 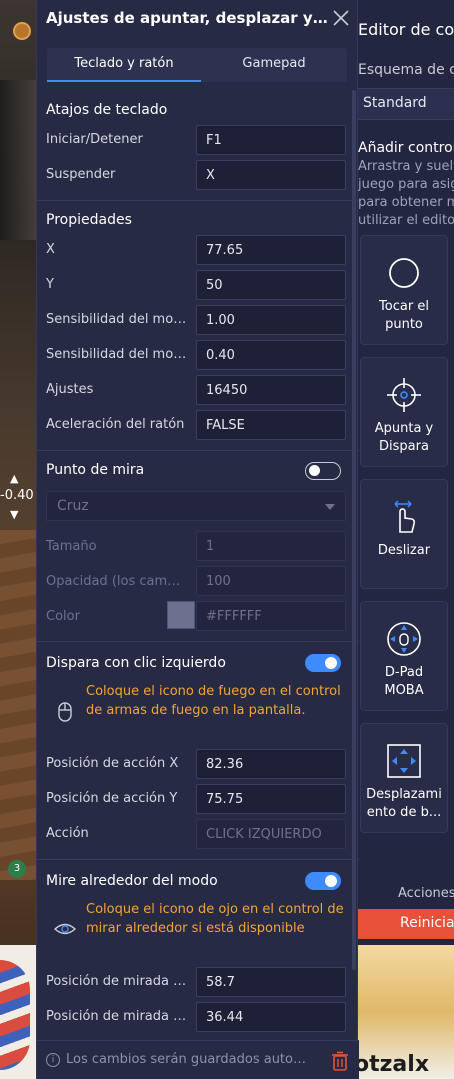 I want to click on game-value-readout: -0.40, so click(x=17, y=495).